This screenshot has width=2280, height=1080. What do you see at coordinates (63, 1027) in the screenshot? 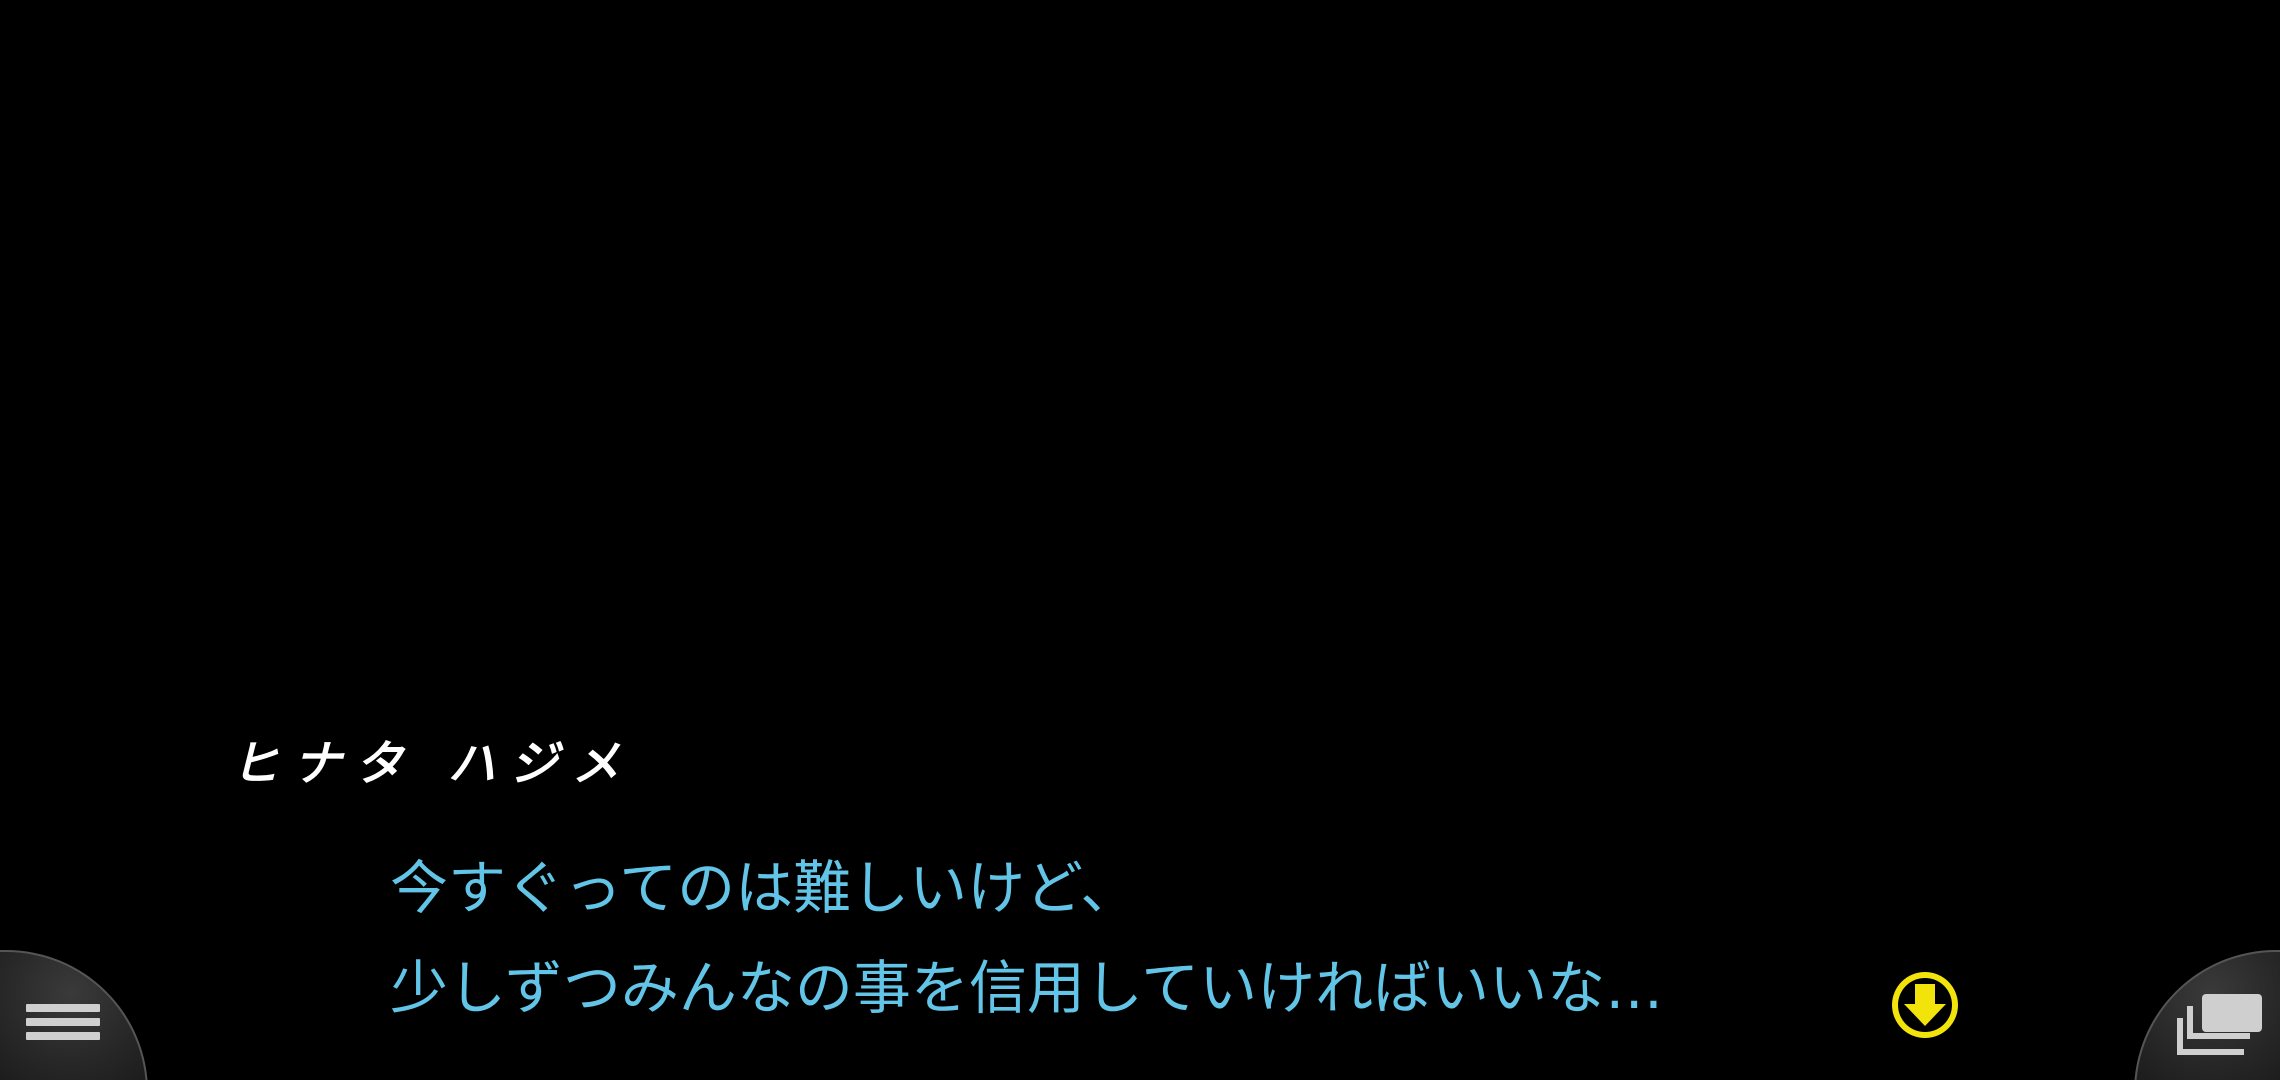
I see `hamburger-menu-icon` at bounding box center [63, 1027].